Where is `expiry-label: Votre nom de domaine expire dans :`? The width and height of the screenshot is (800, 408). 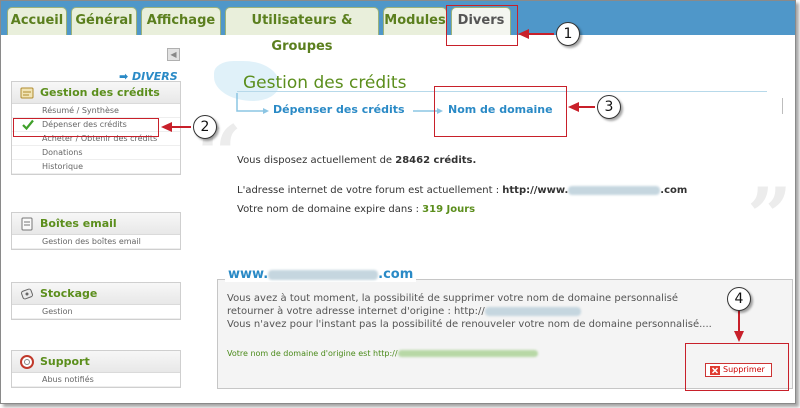
expiry-label: Votre nom de domaine expire dans : is located at coordinates (328, 209).